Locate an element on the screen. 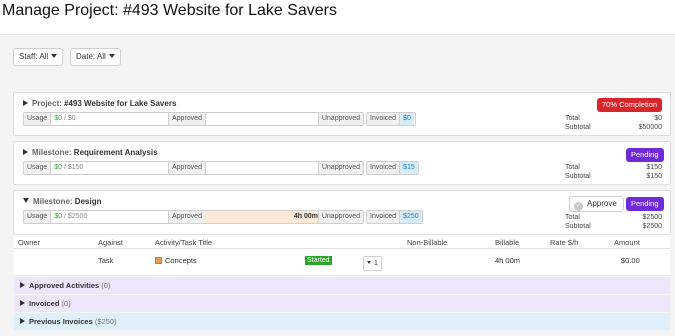 Image resolution: width=675 pixels, height=336 pixels. invoiced-value: $0 is located at coordinates (407, 119).